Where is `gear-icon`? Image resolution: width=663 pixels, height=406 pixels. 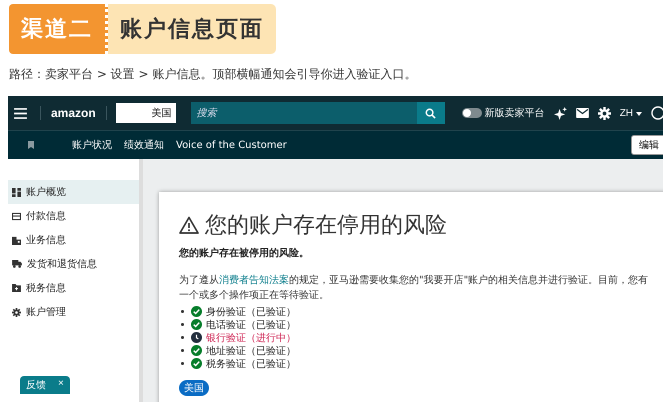 gear-icon is located at coordinates (16, 312).